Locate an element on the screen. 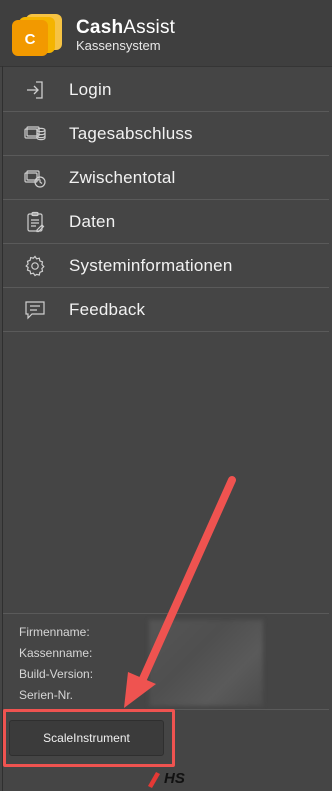 The image size is (332, 791). chat-icon is located at coordinates (35, 310).